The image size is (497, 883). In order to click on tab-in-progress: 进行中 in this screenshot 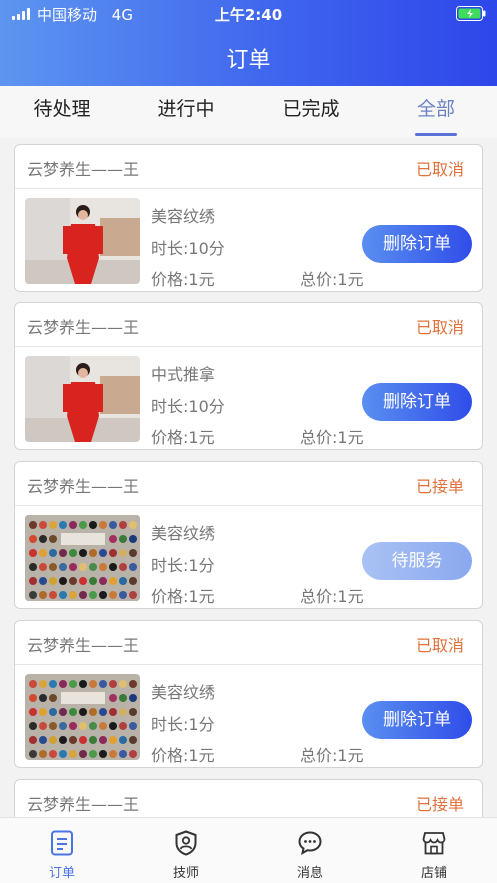, I will do `click(186, 112)`.